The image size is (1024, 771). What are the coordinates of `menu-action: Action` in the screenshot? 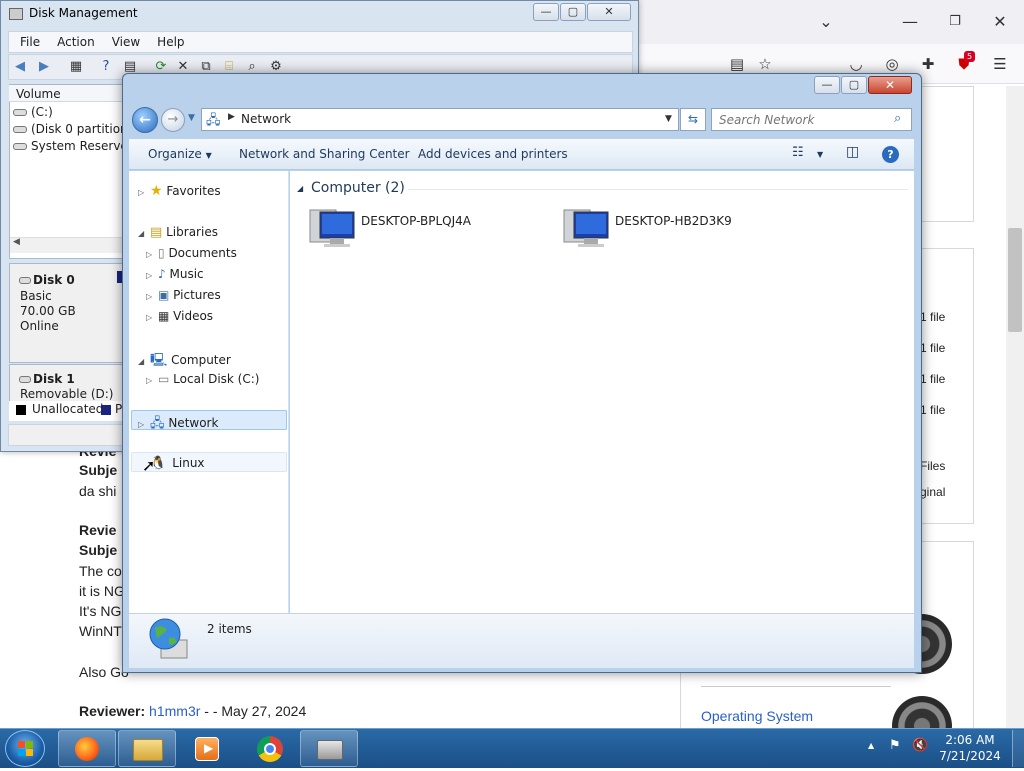 It's located at (73, 40).